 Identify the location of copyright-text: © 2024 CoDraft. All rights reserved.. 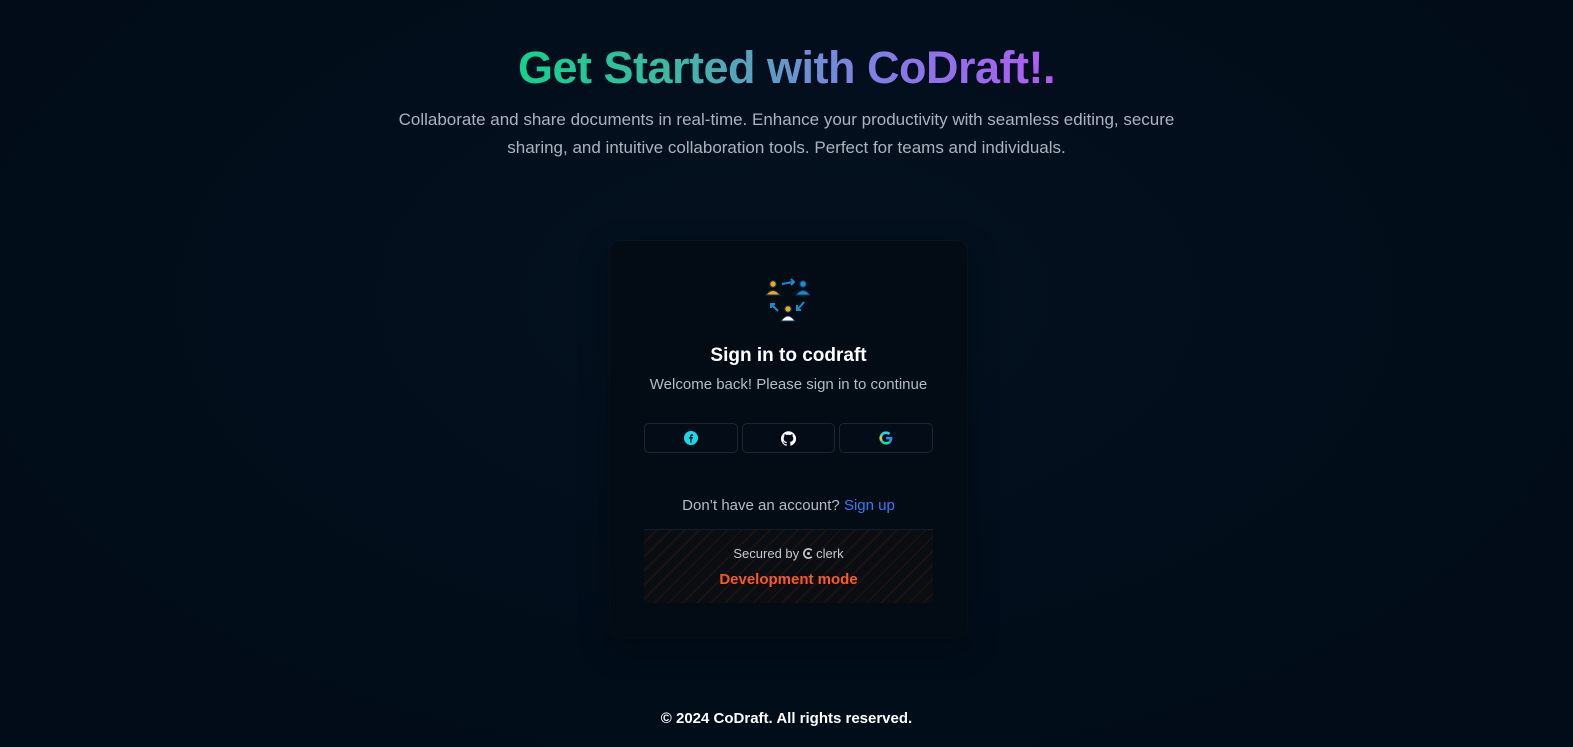
(786, 718).